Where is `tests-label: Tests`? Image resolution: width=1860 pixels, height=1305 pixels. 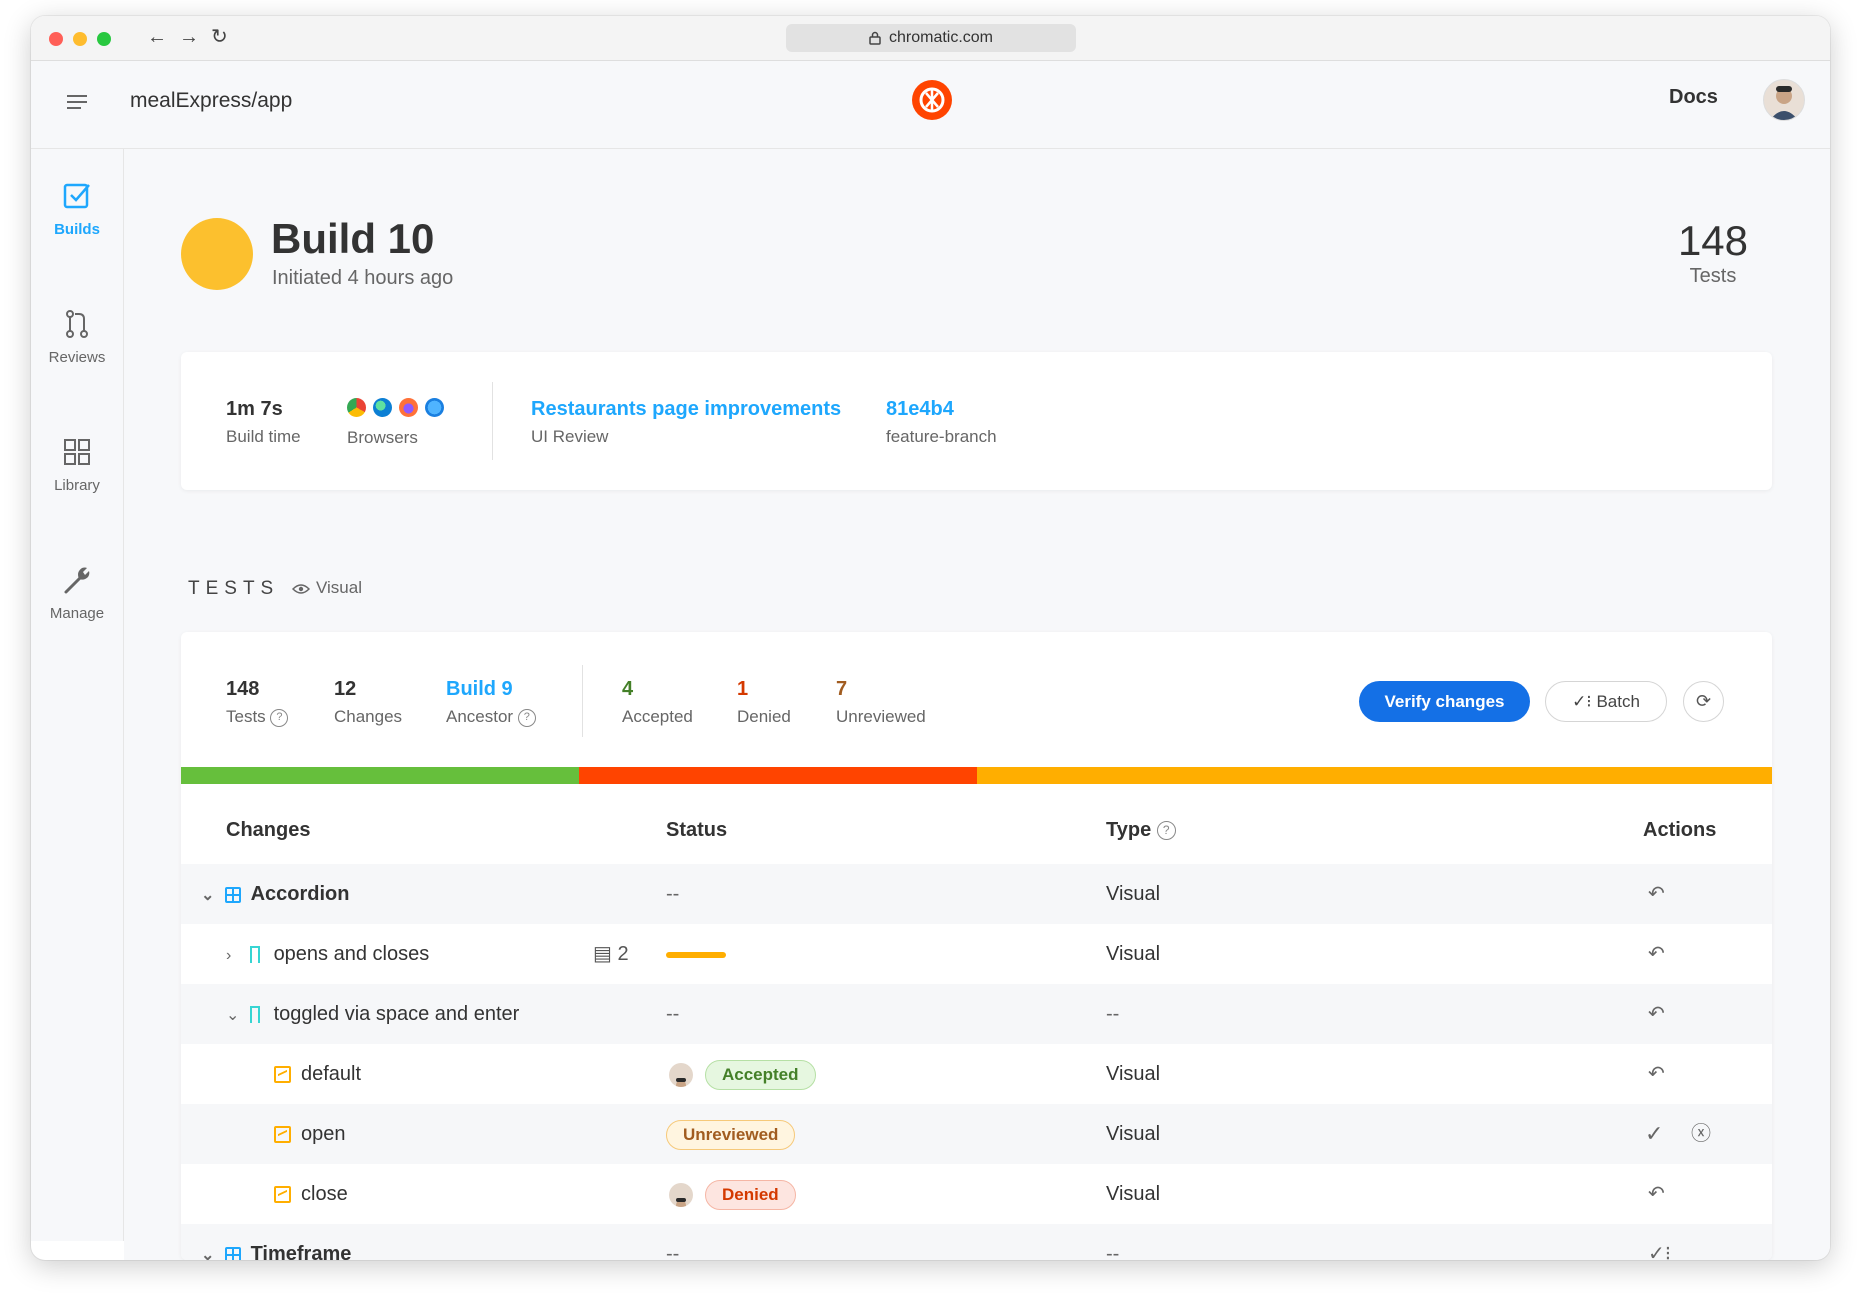
tests-label: Tests is located at coordinates (246, 716).